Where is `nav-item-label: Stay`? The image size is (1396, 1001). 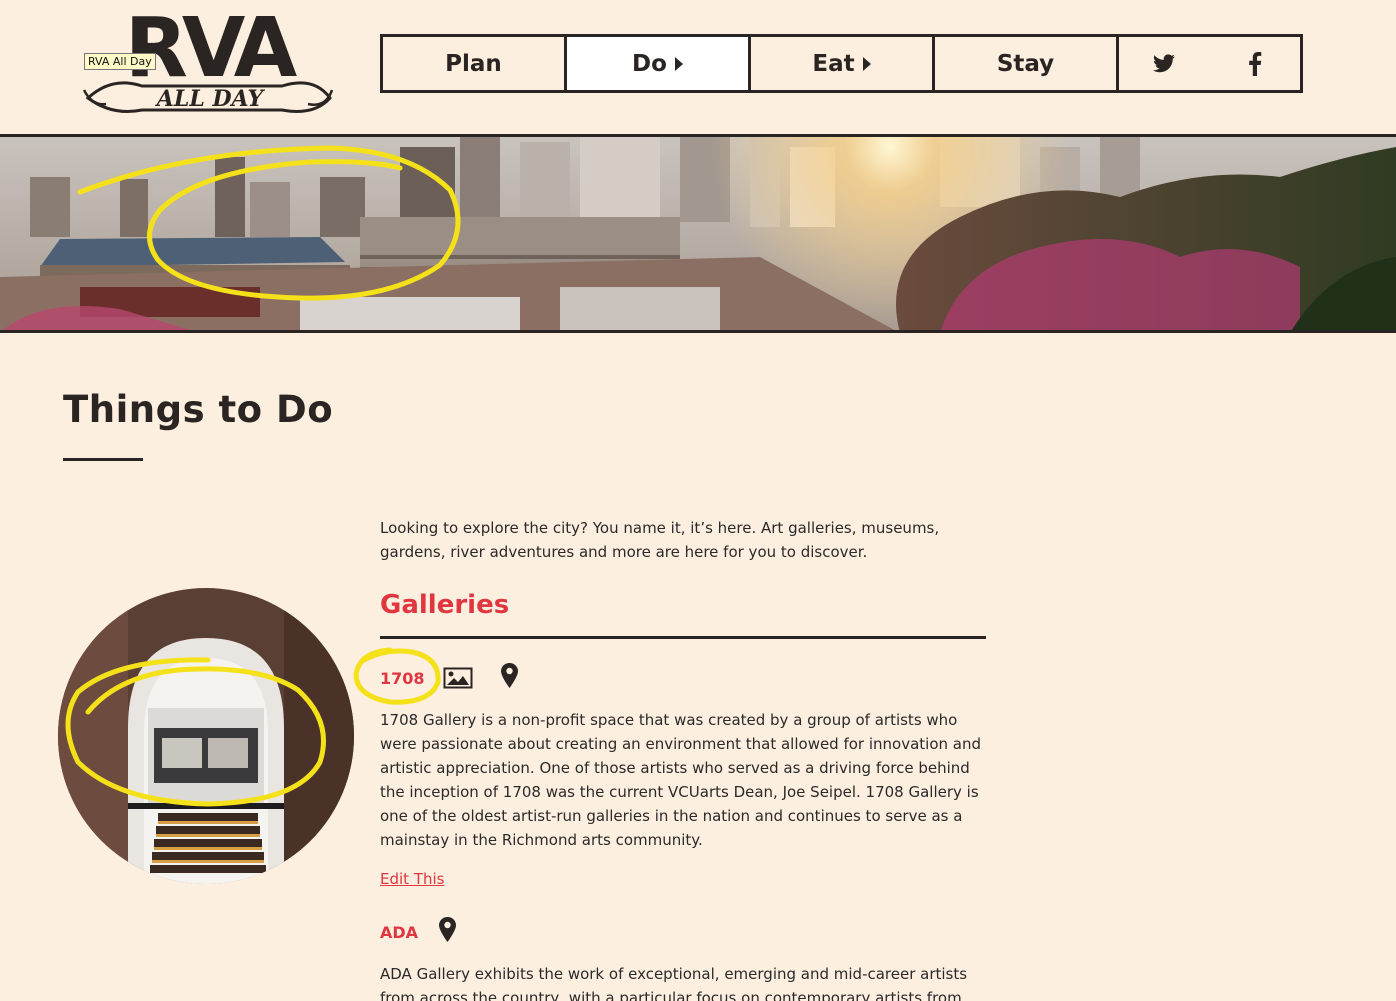
nav-item-label: Stay is located at coordinates (1025, 63).